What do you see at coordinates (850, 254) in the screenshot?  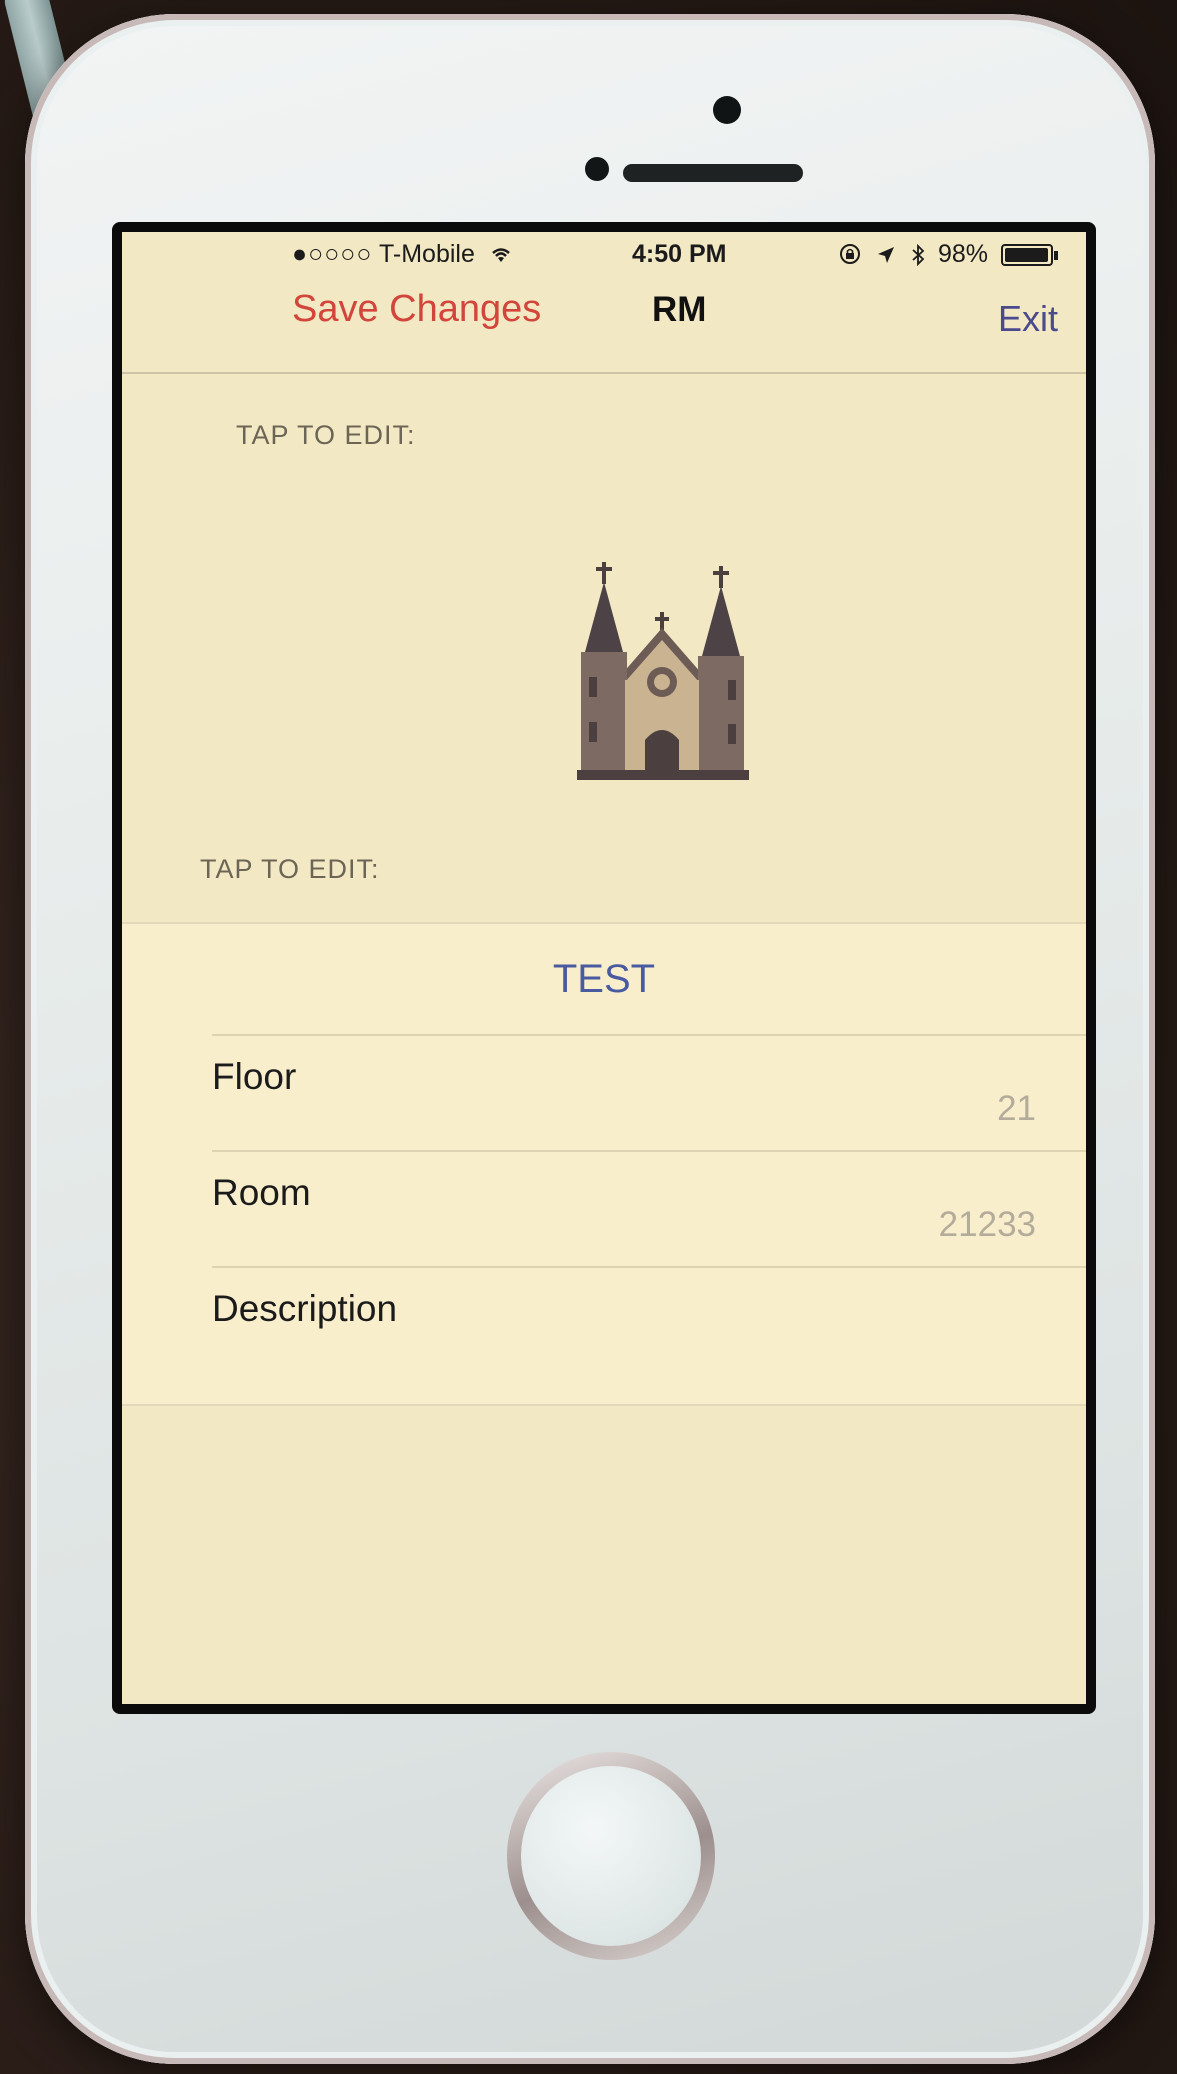 I see `rotation-lock-icon` at bounding box center [850, 254].